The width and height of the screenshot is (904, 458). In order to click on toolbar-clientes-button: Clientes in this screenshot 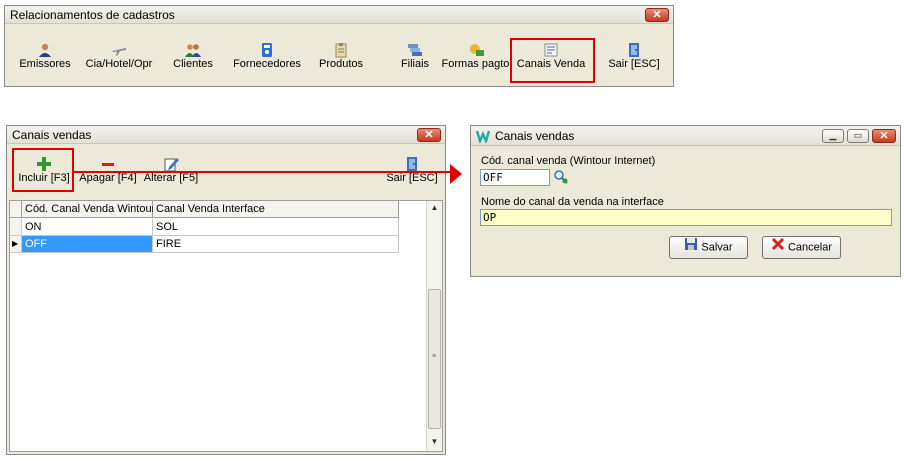, I will do `click(193, 56)`.